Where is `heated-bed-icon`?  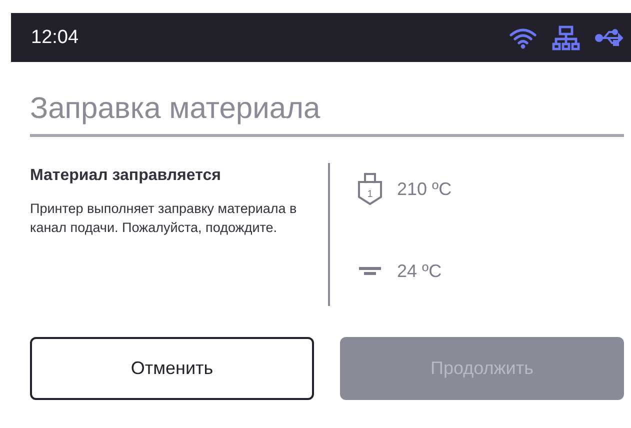 heated-bed-icon is located at coordinates (370, 271).